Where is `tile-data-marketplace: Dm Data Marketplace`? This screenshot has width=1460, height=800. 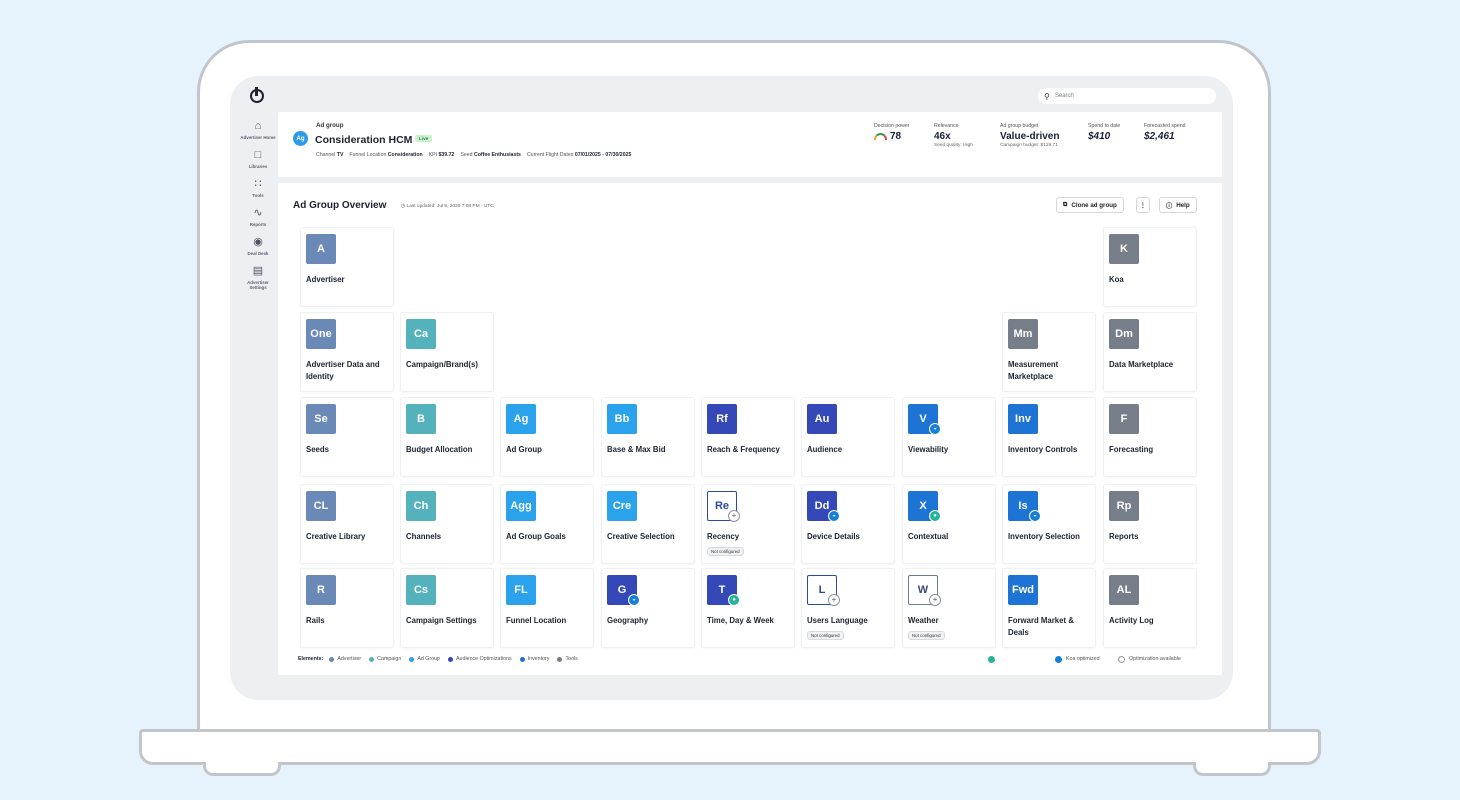
tile-data-marketplace: Dm Data Marketplace is located at coordinates (1150, 352).